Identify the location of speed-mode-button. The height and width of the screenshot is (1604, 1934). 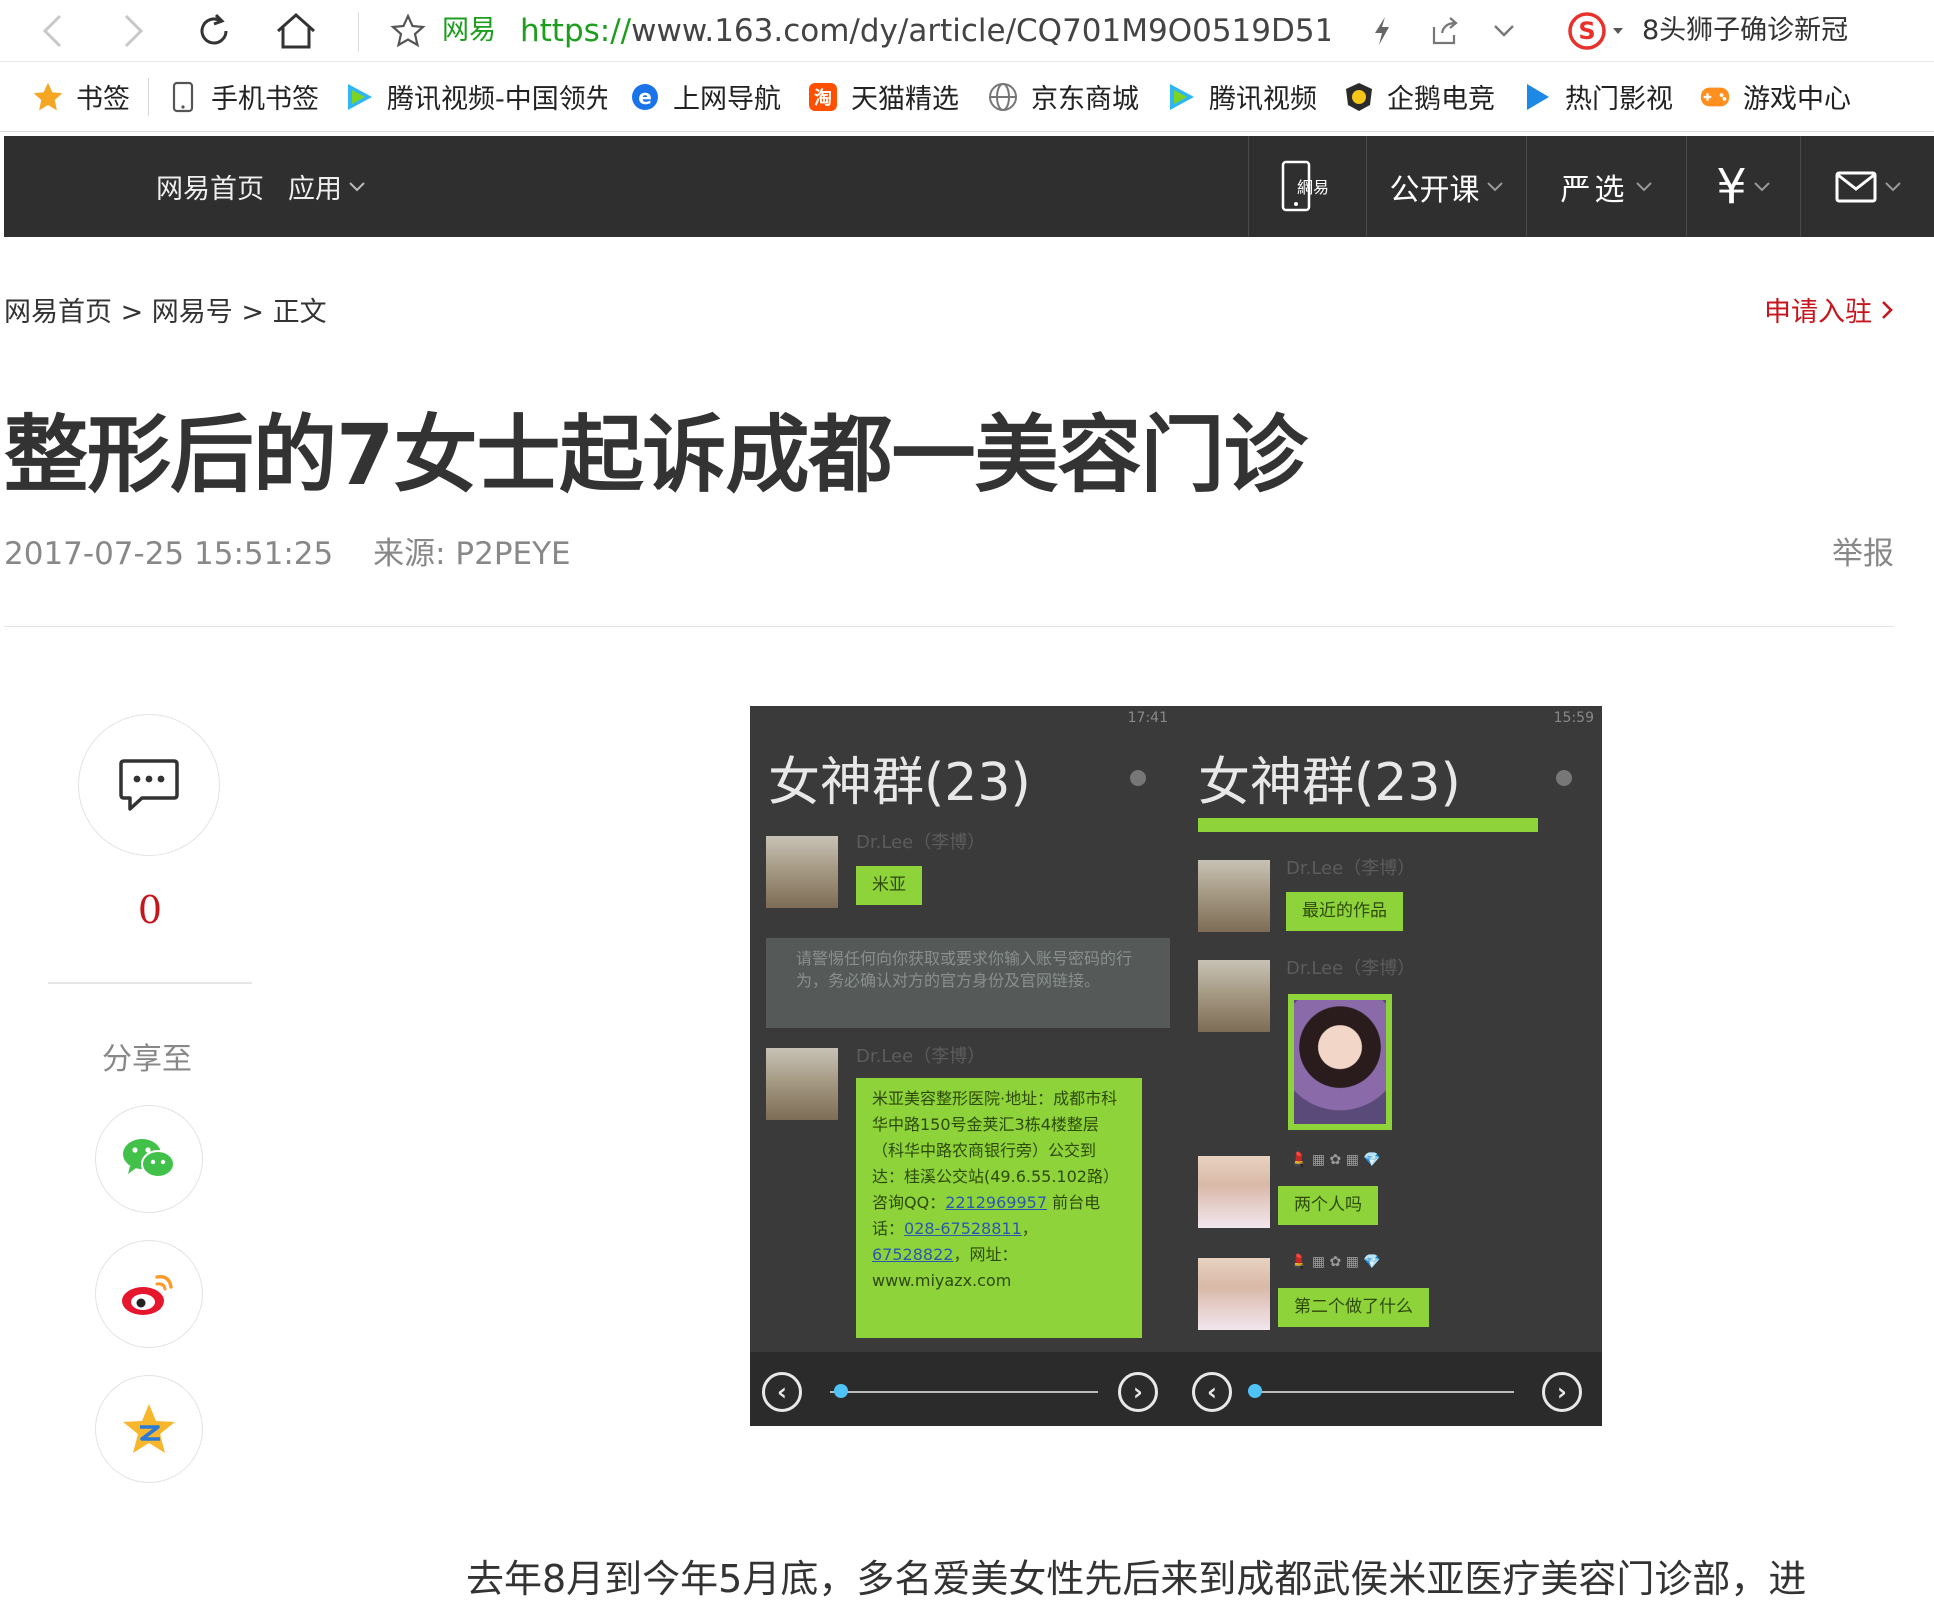
(1382, 31).